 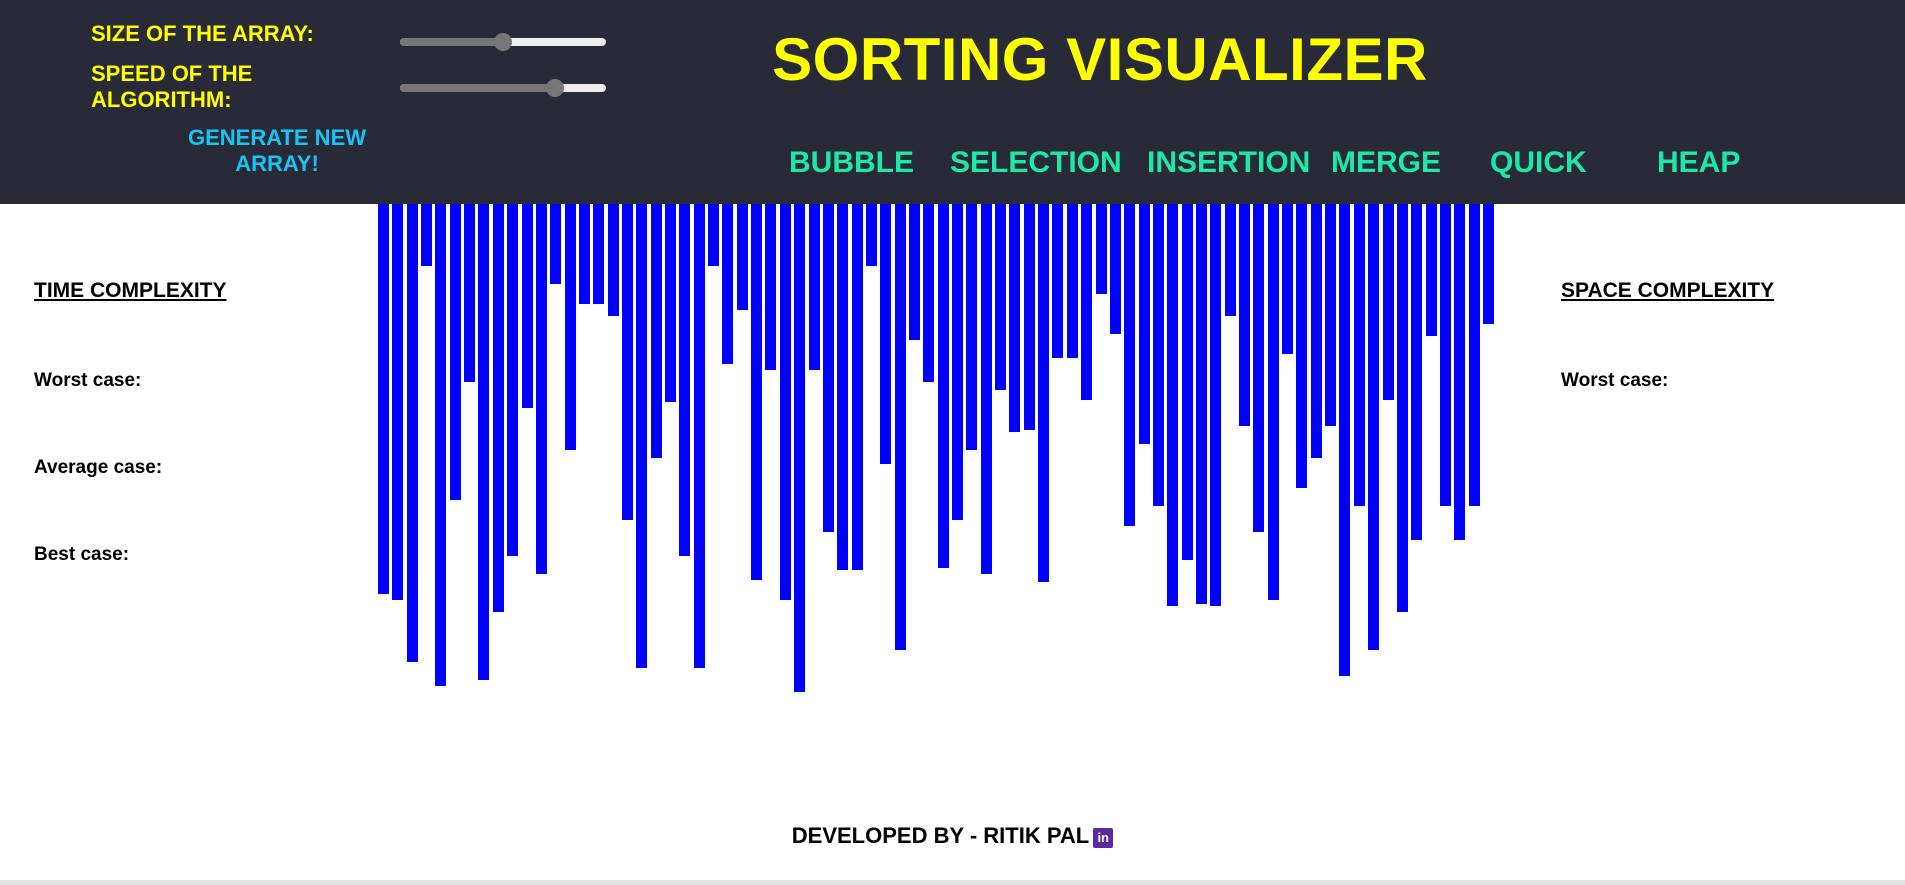 What do you see at coordinates (554, 88) in the screenshot?
I see `speed-slider-thumb` at bounding box center [554, 88].